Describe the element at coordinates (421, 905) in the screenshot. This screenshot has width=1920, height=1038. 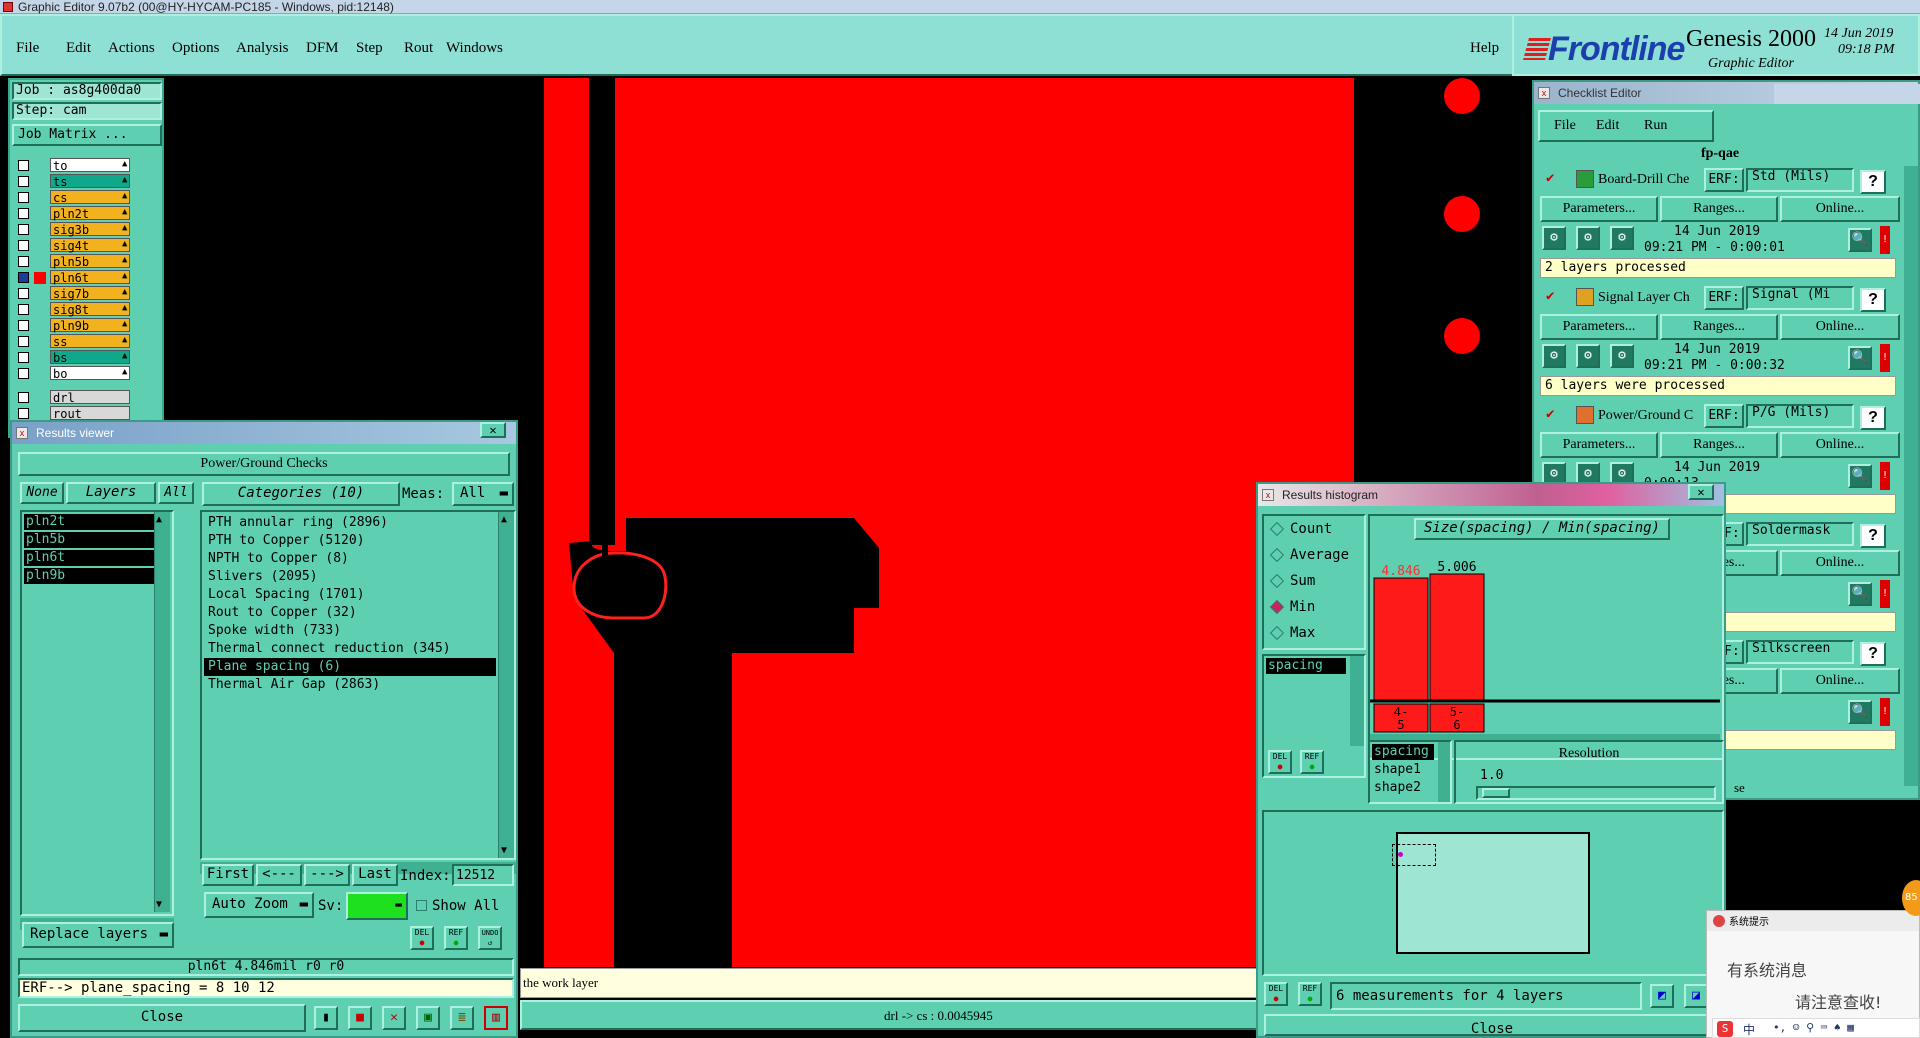
I see `show-all-checkbox` at that location.